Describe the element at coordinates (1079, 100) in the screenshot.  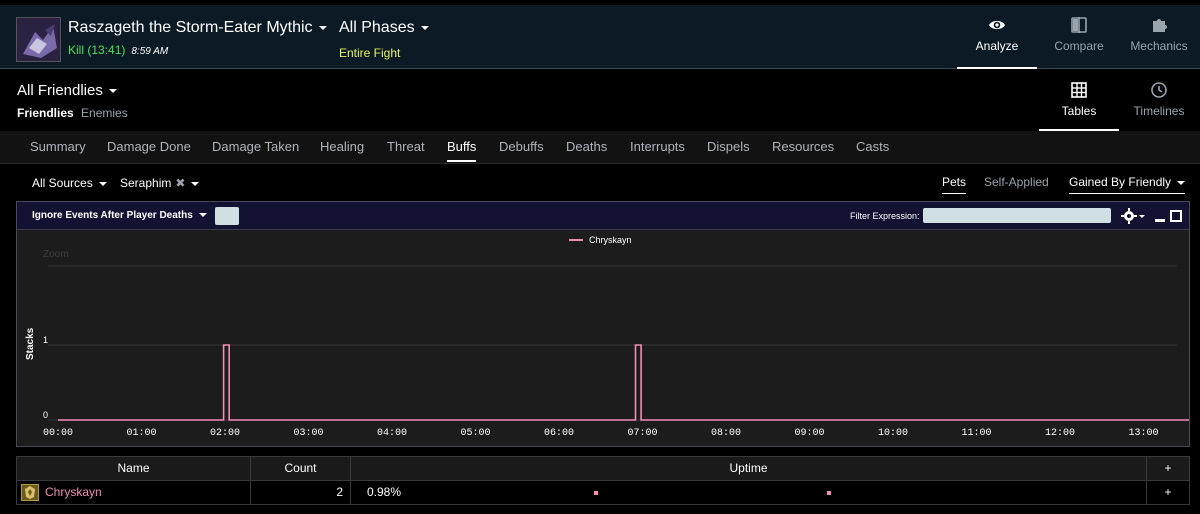
I see `view-tables: Tables` at that location.